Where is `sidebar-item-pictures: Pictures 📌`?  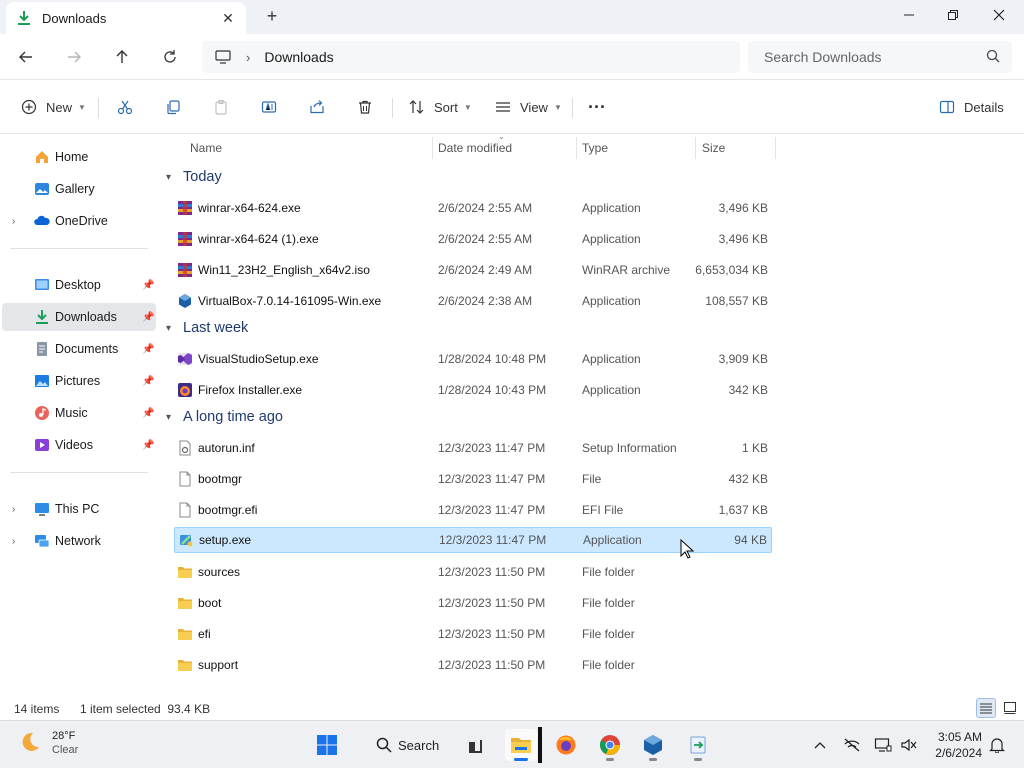 sidebar-item-pictures: Pictures 📌 is located at coordinates (79, 381).